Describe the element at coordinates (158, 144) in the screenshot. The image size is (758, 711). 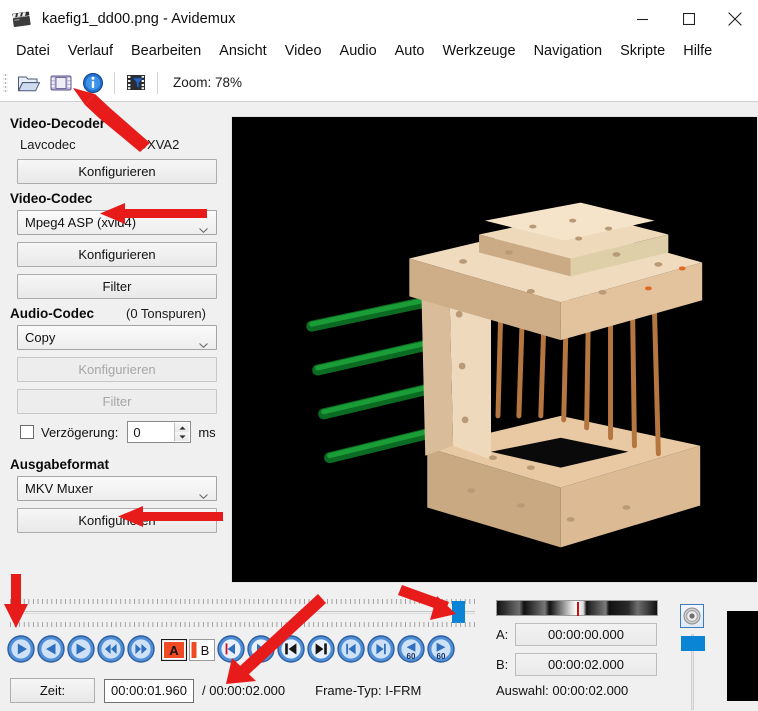
I see `decoder-mode: DXVA2` at that location.